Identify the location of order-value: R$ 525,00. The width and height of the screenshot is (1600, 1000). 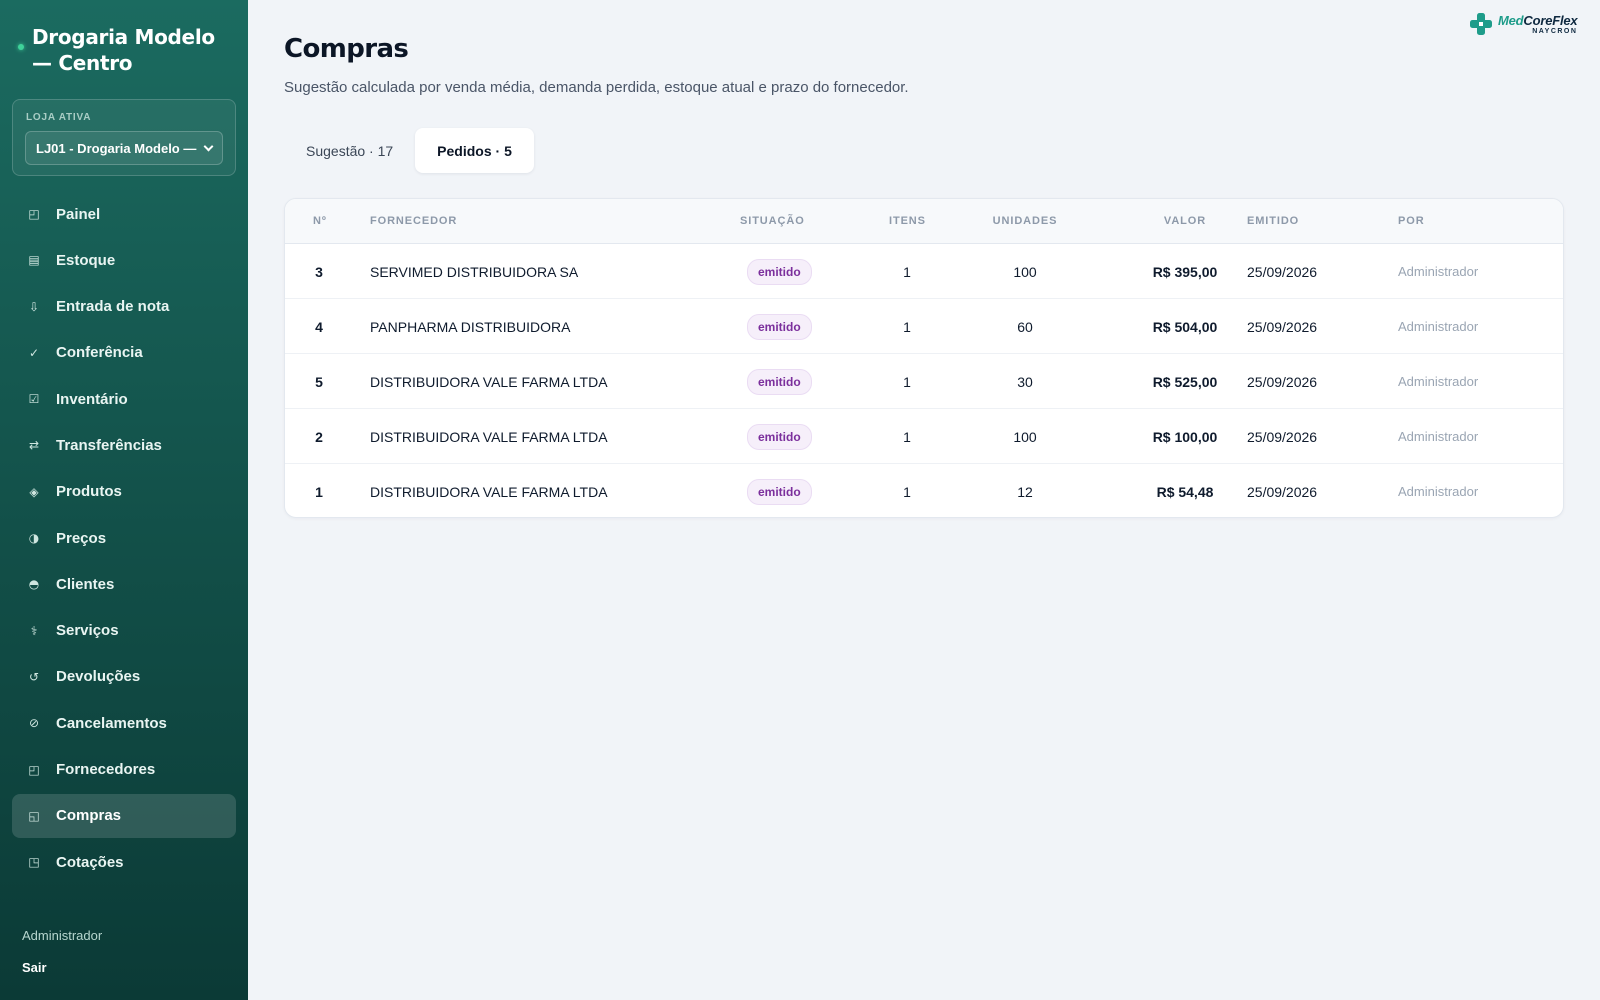
(1185, 381).